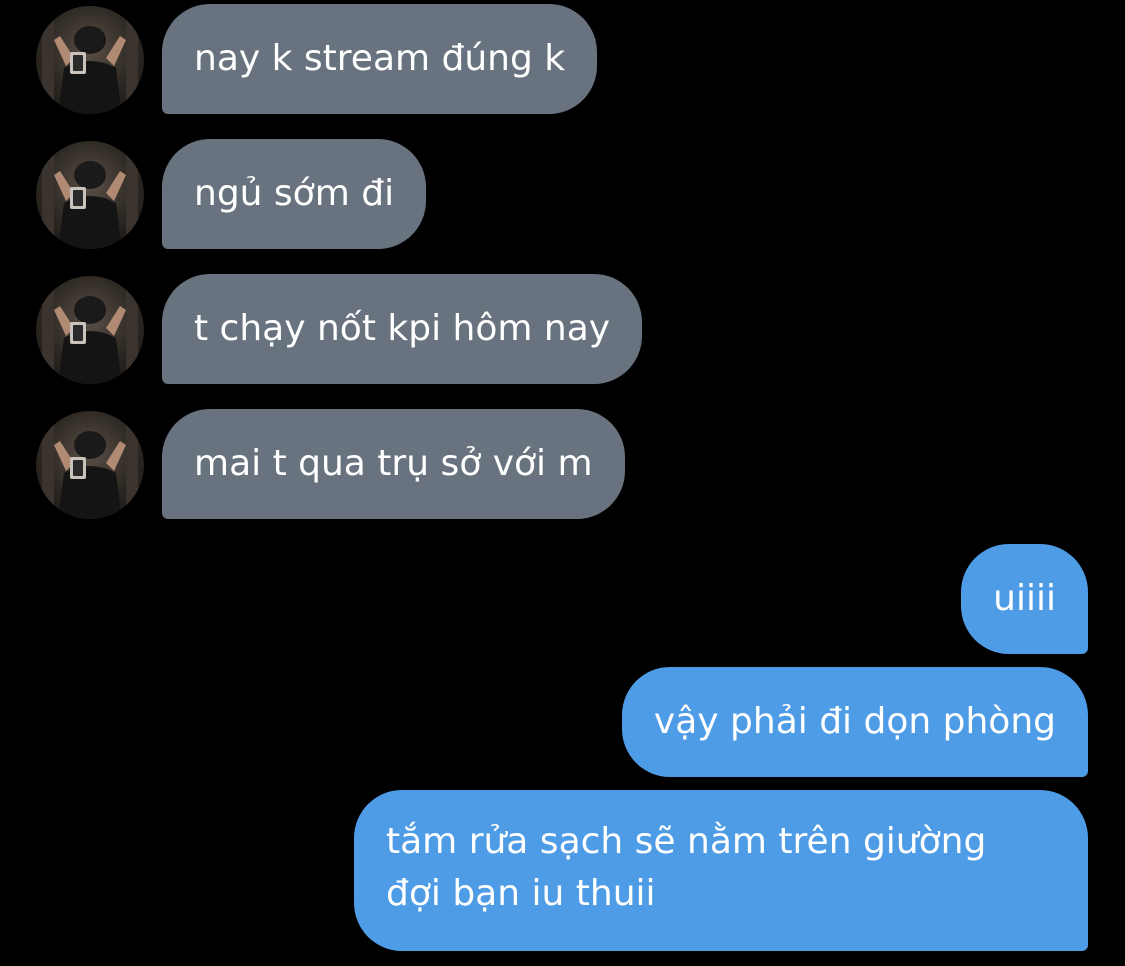 Image resolution: width=1125 pixels, height=966 pixels. I want to click on message-text: uiiii, so click(1024, 598).